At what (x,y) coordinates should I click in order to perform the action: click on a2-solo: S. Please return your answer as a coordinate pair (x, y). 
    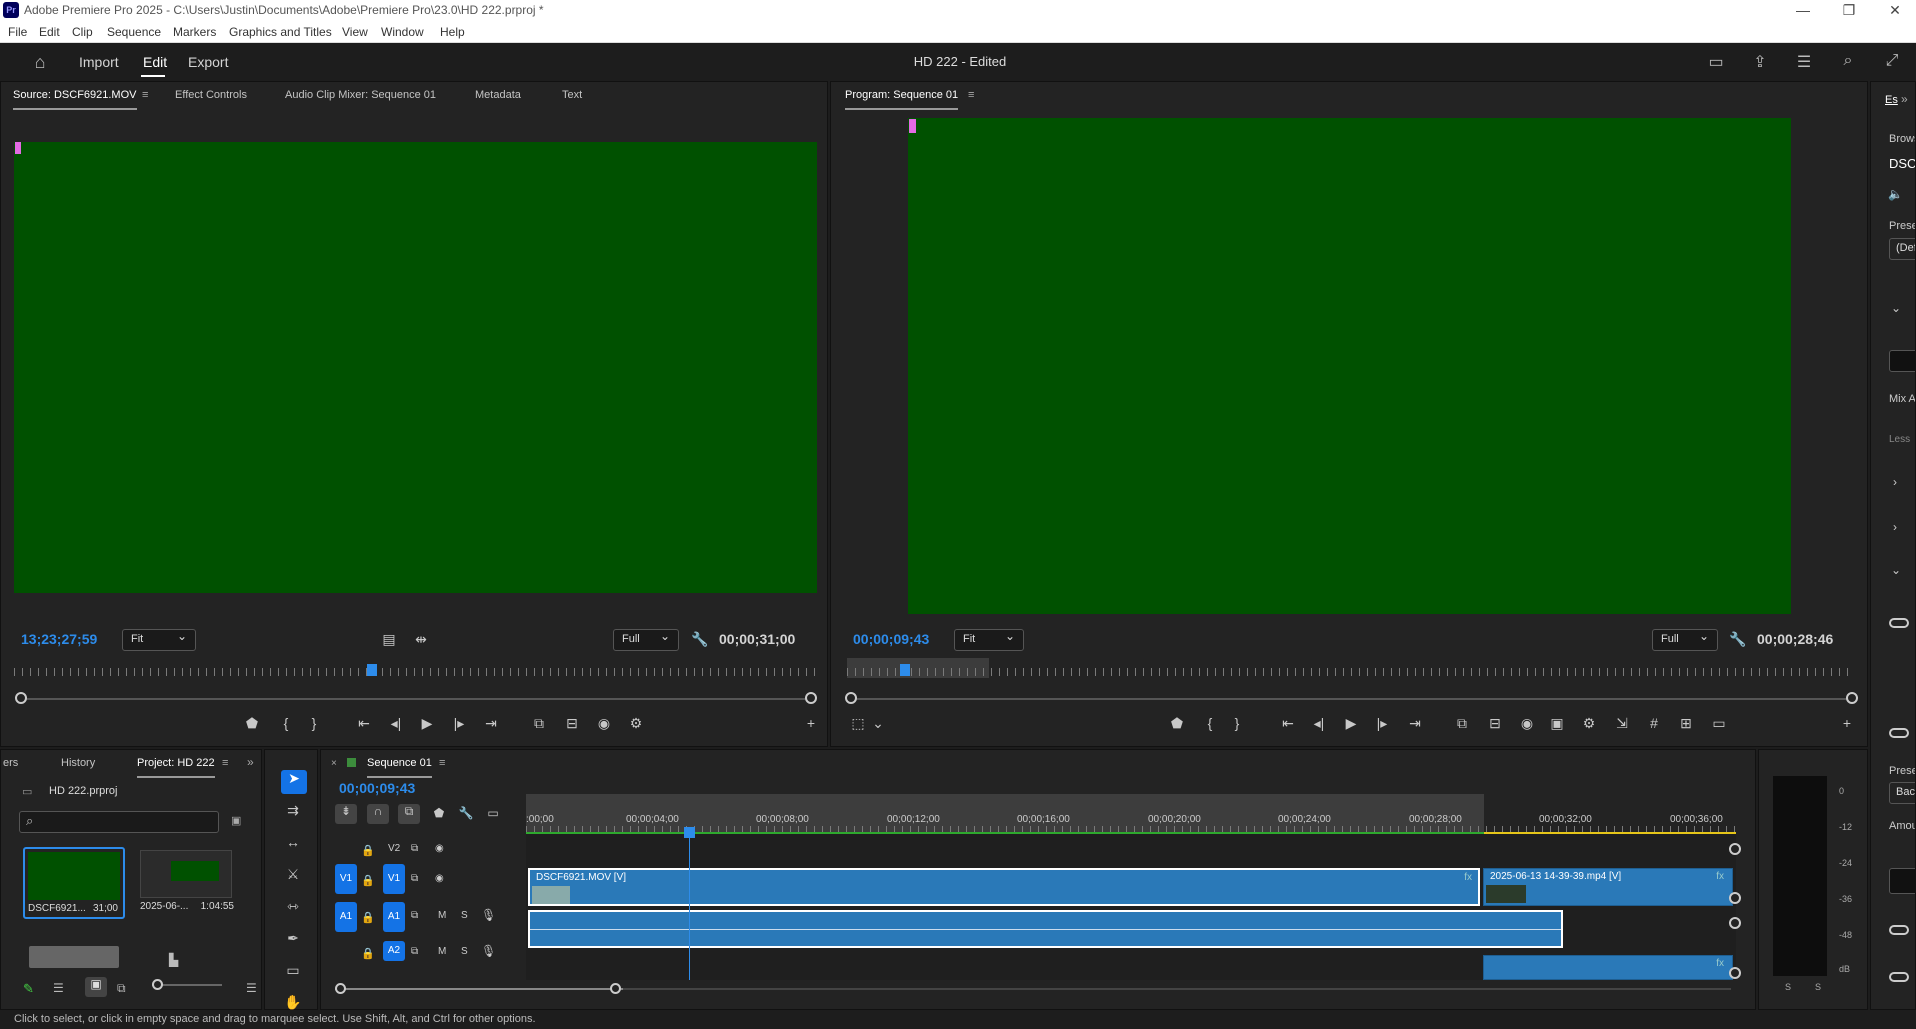
    Looking at the image, I should click on (464, 951).